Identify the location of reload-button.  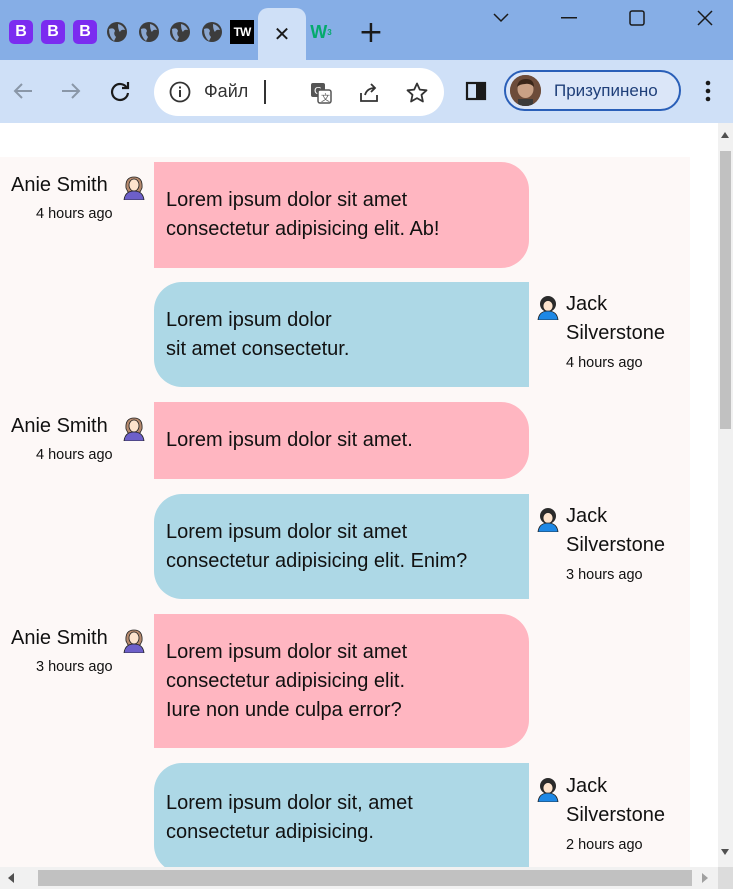
(120, 91).